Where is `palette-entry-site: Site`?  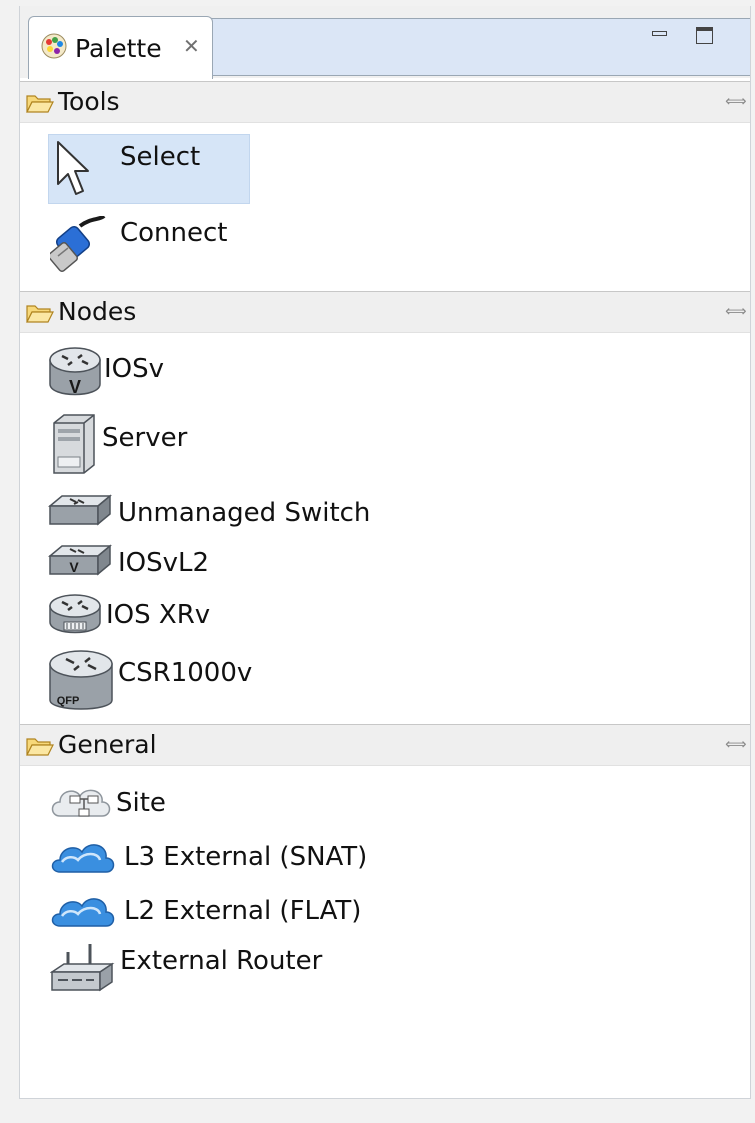 palette-entry-site: Site is located at coordinates (158, 813).